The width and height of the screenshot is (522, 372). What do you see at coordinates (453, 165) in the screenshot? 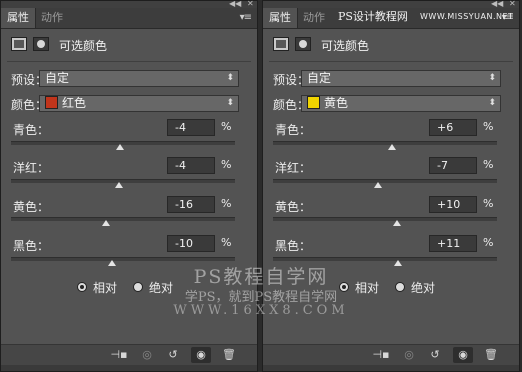
I see `magenta-value-field: -7` at bounding box center [453, 165].